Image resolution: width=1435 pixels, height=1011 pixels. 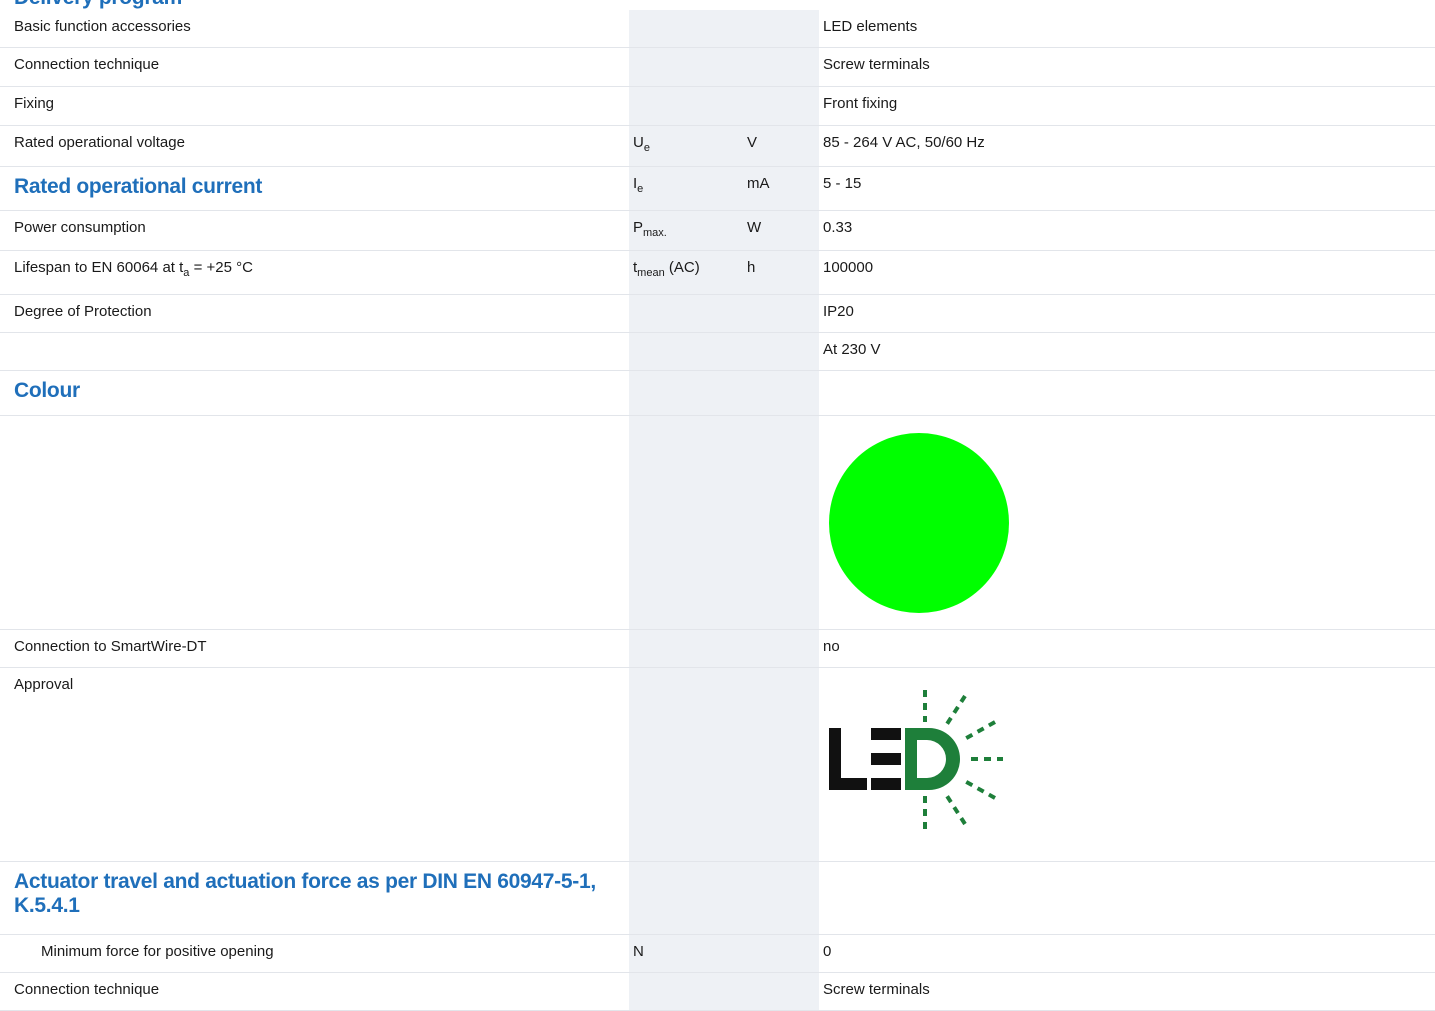 What do you see at coordinates (870, 26) in the screenshot?
I see `row-value: LED elements` at bounding box center [870, 26].